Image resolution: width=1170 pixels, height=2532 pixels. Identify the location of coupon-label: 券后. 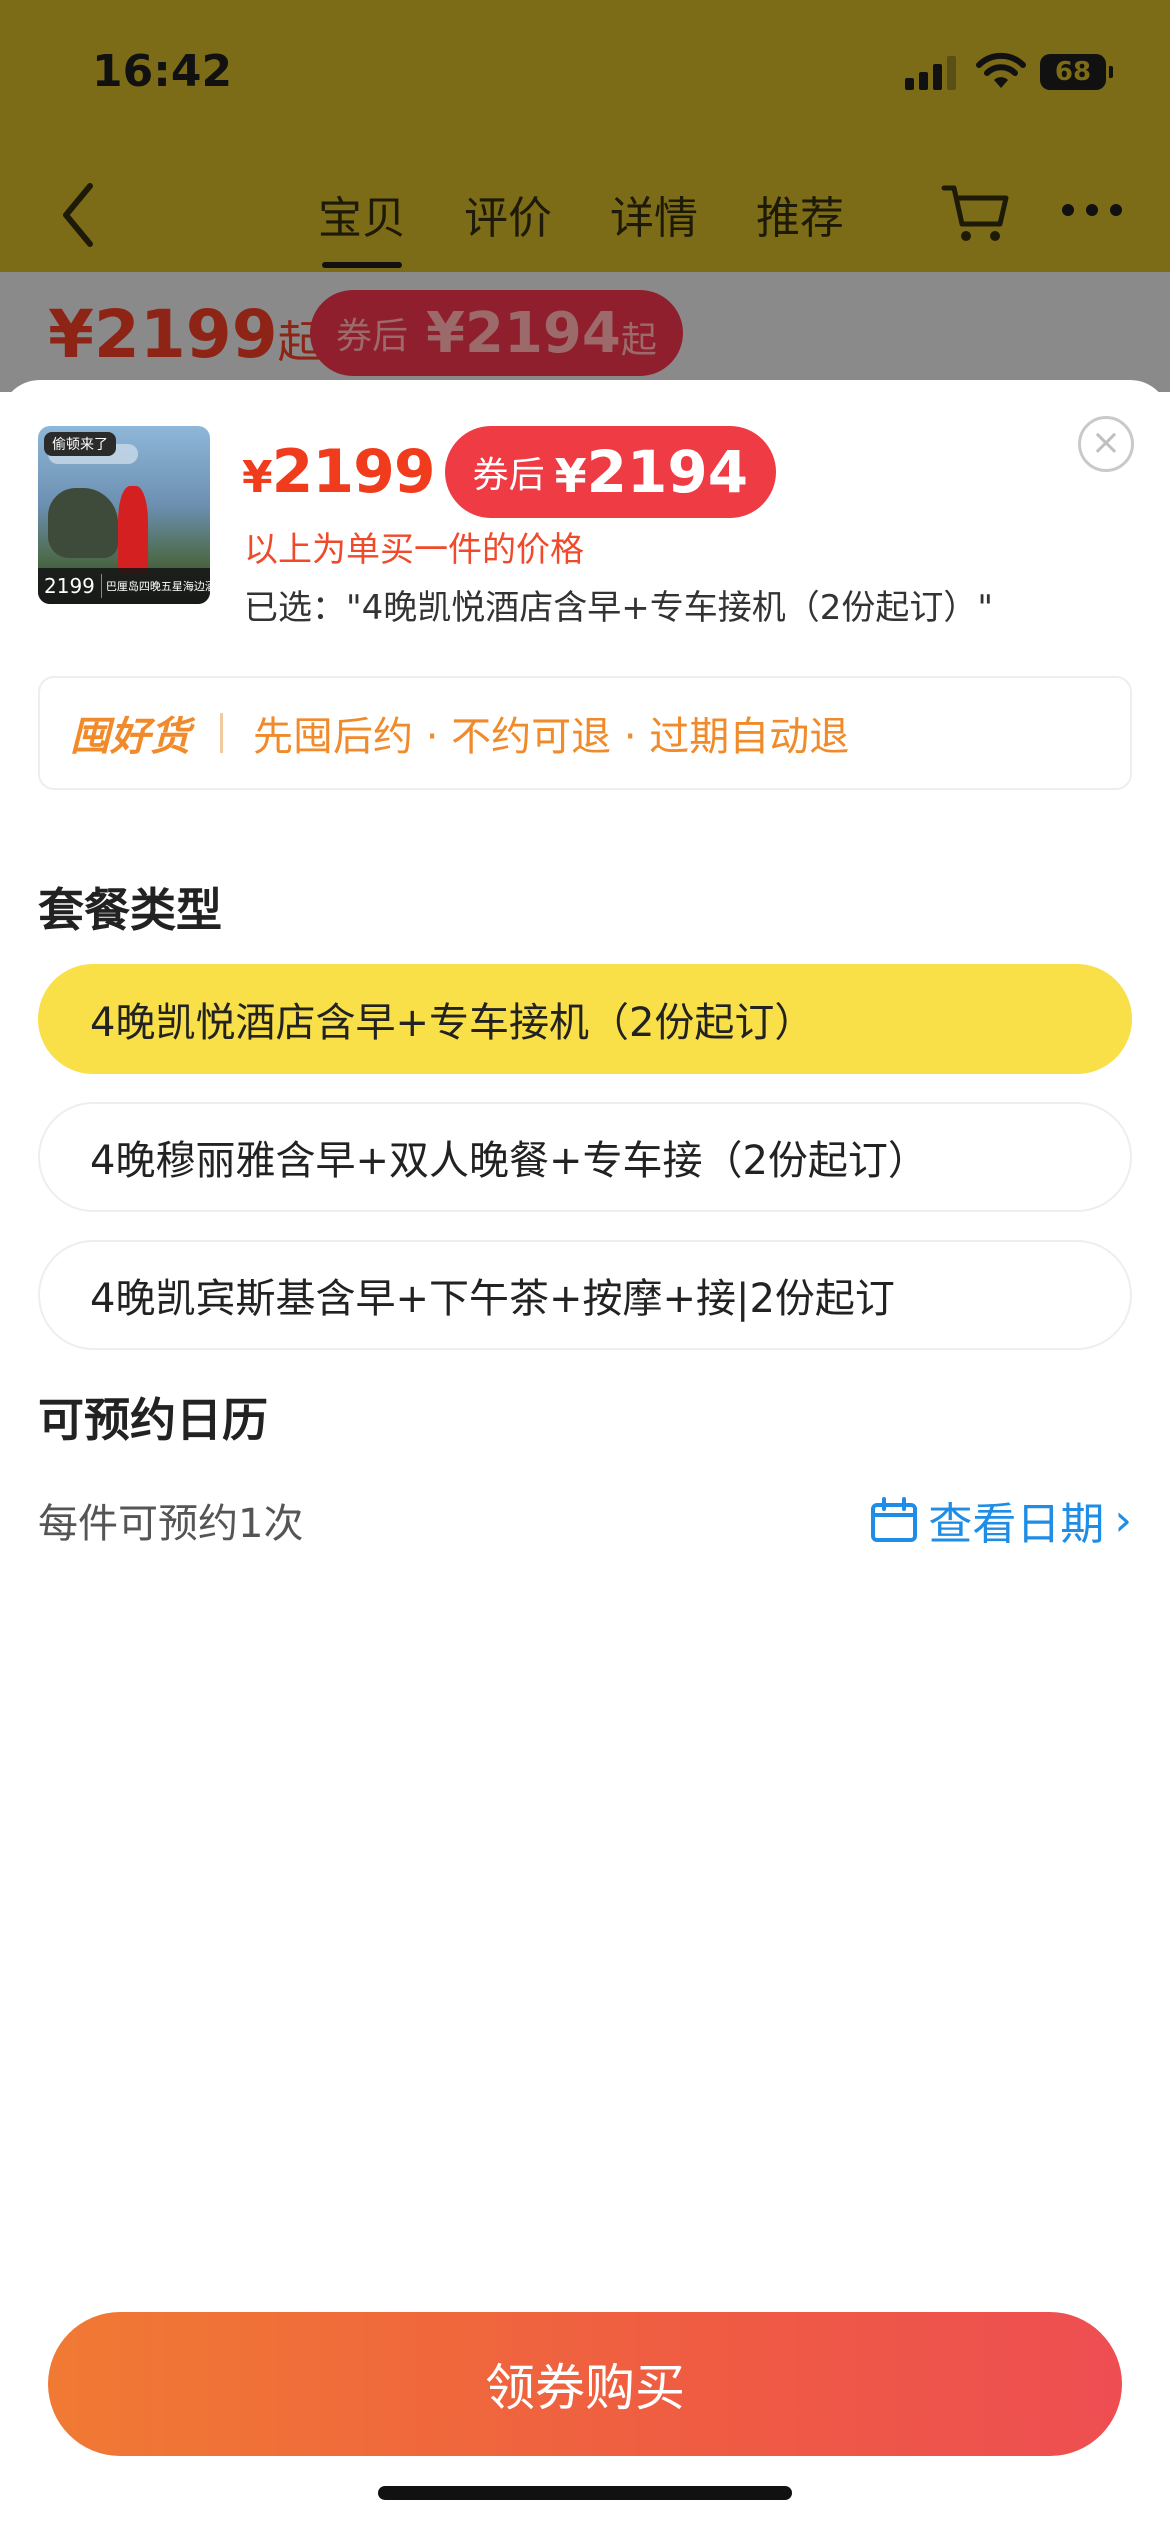
(508, 475).